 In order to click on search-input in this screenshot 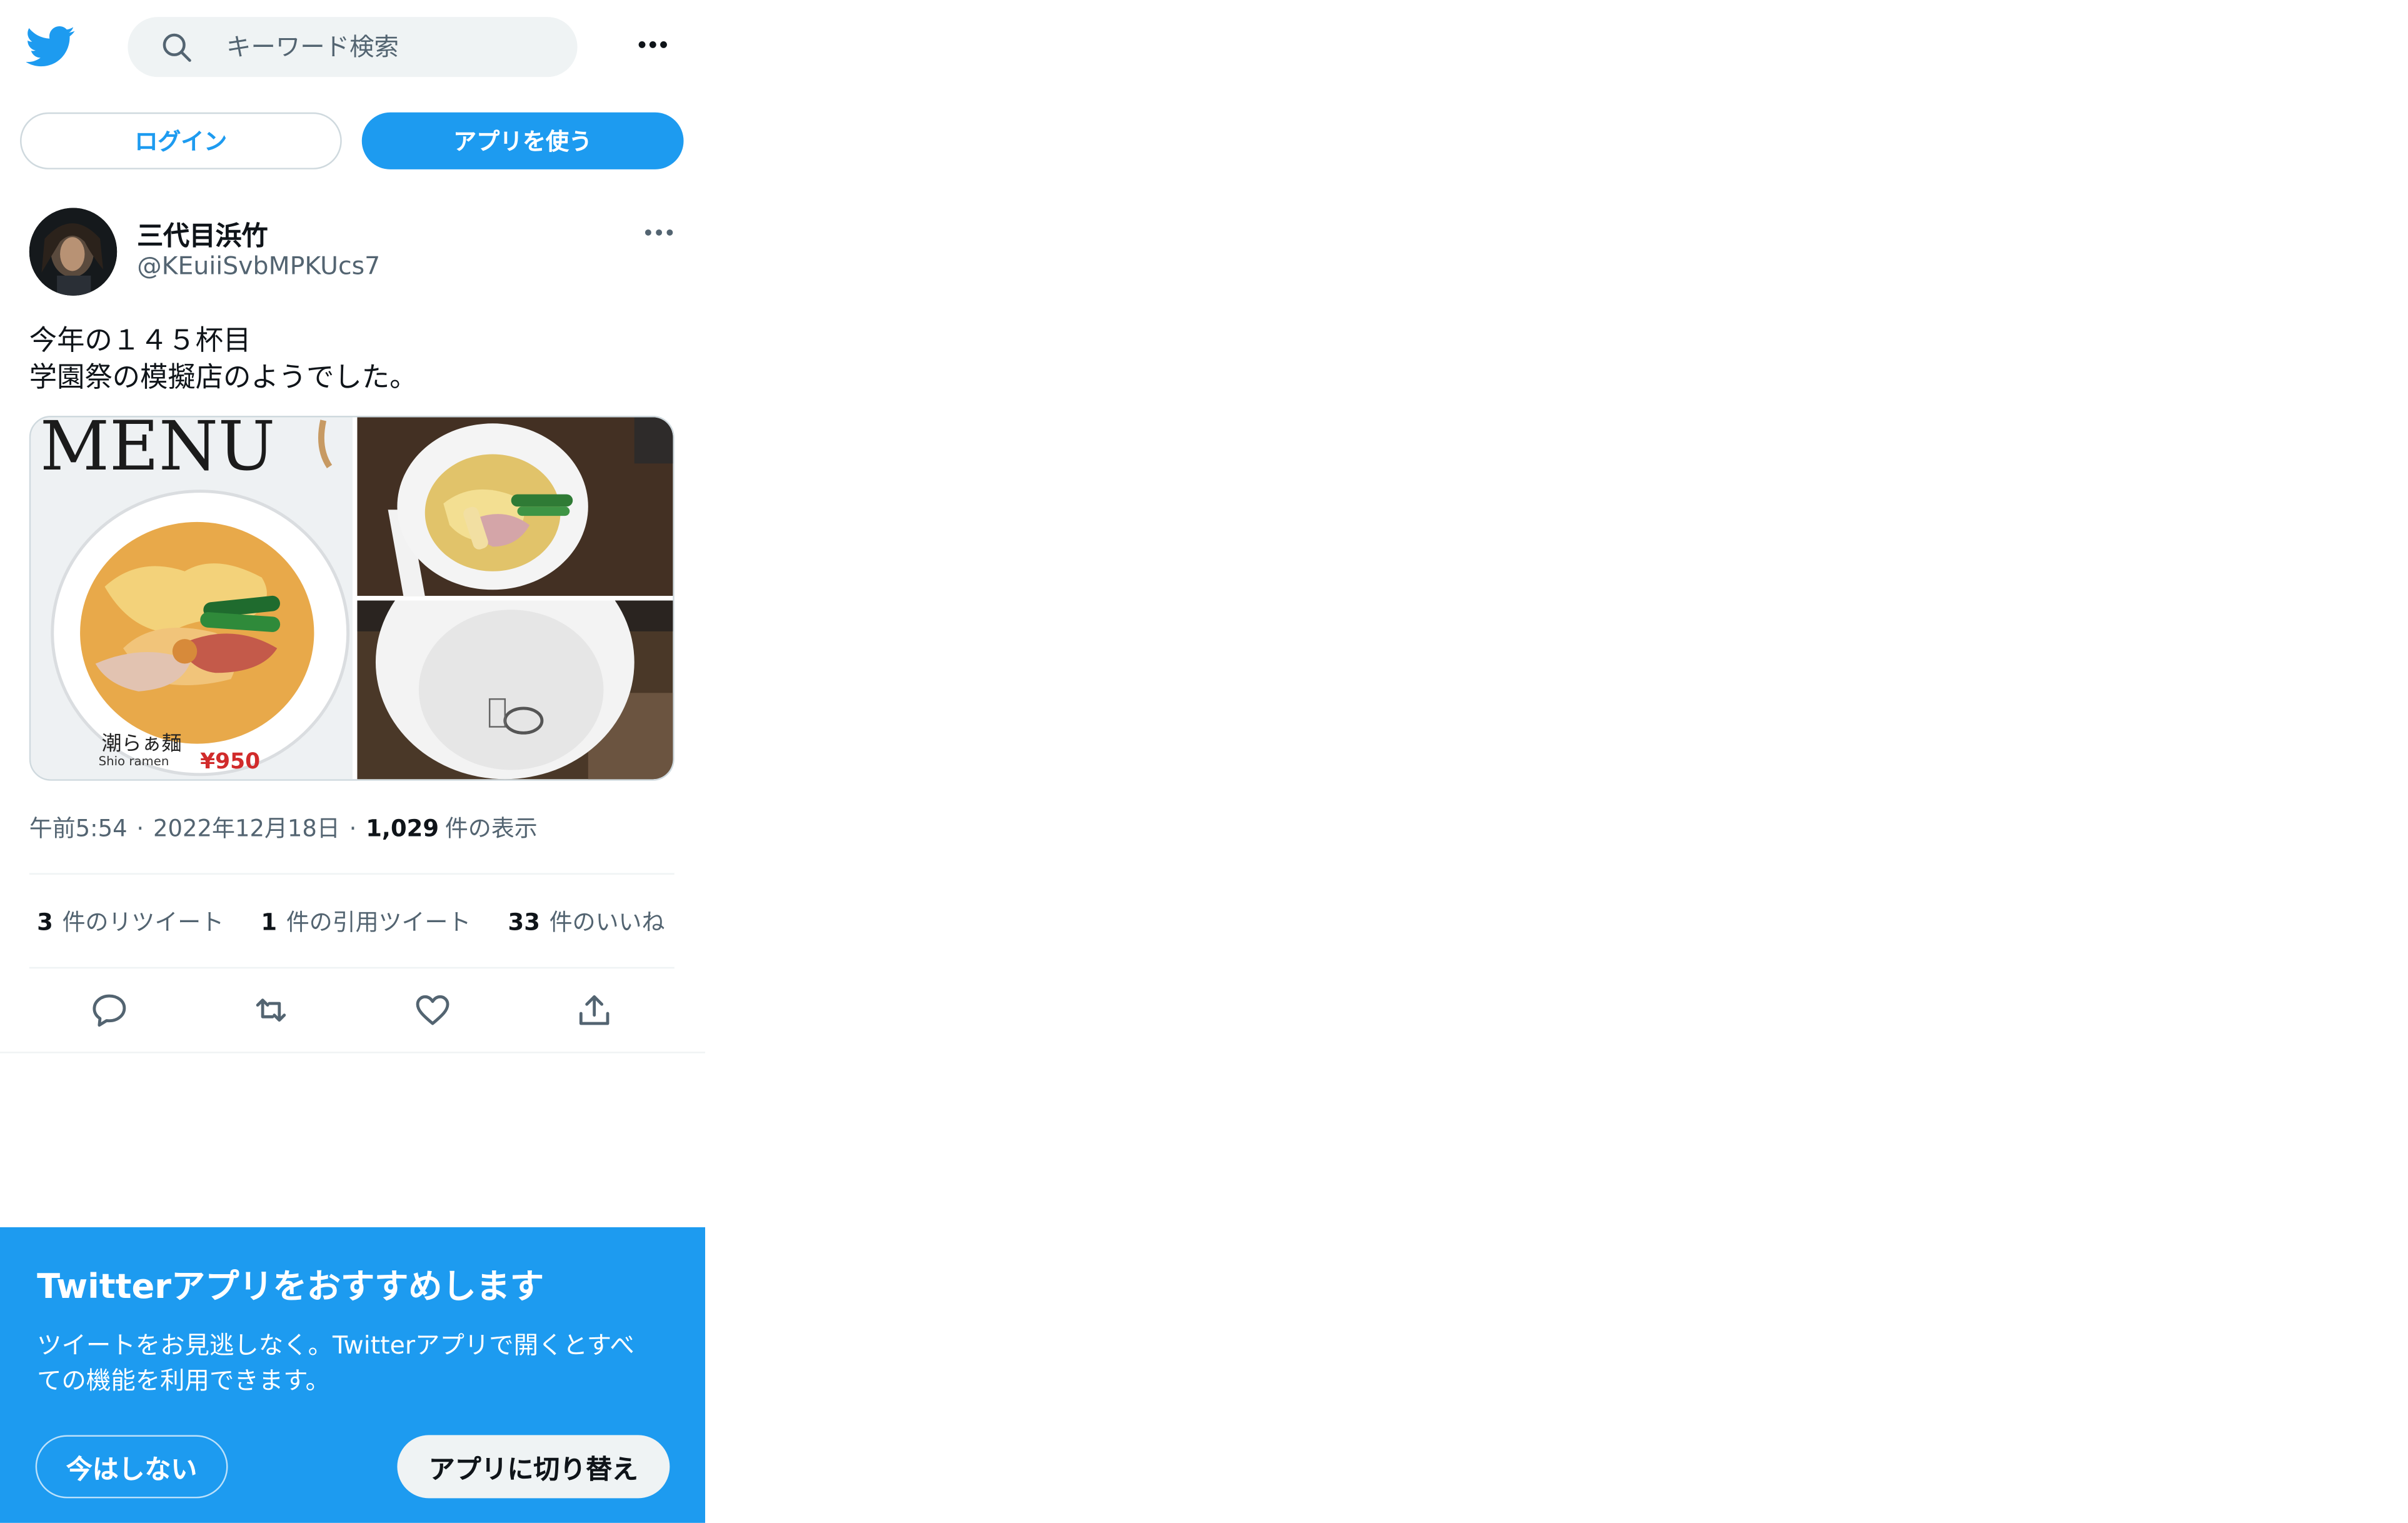, I will do `click(388, 48)`.